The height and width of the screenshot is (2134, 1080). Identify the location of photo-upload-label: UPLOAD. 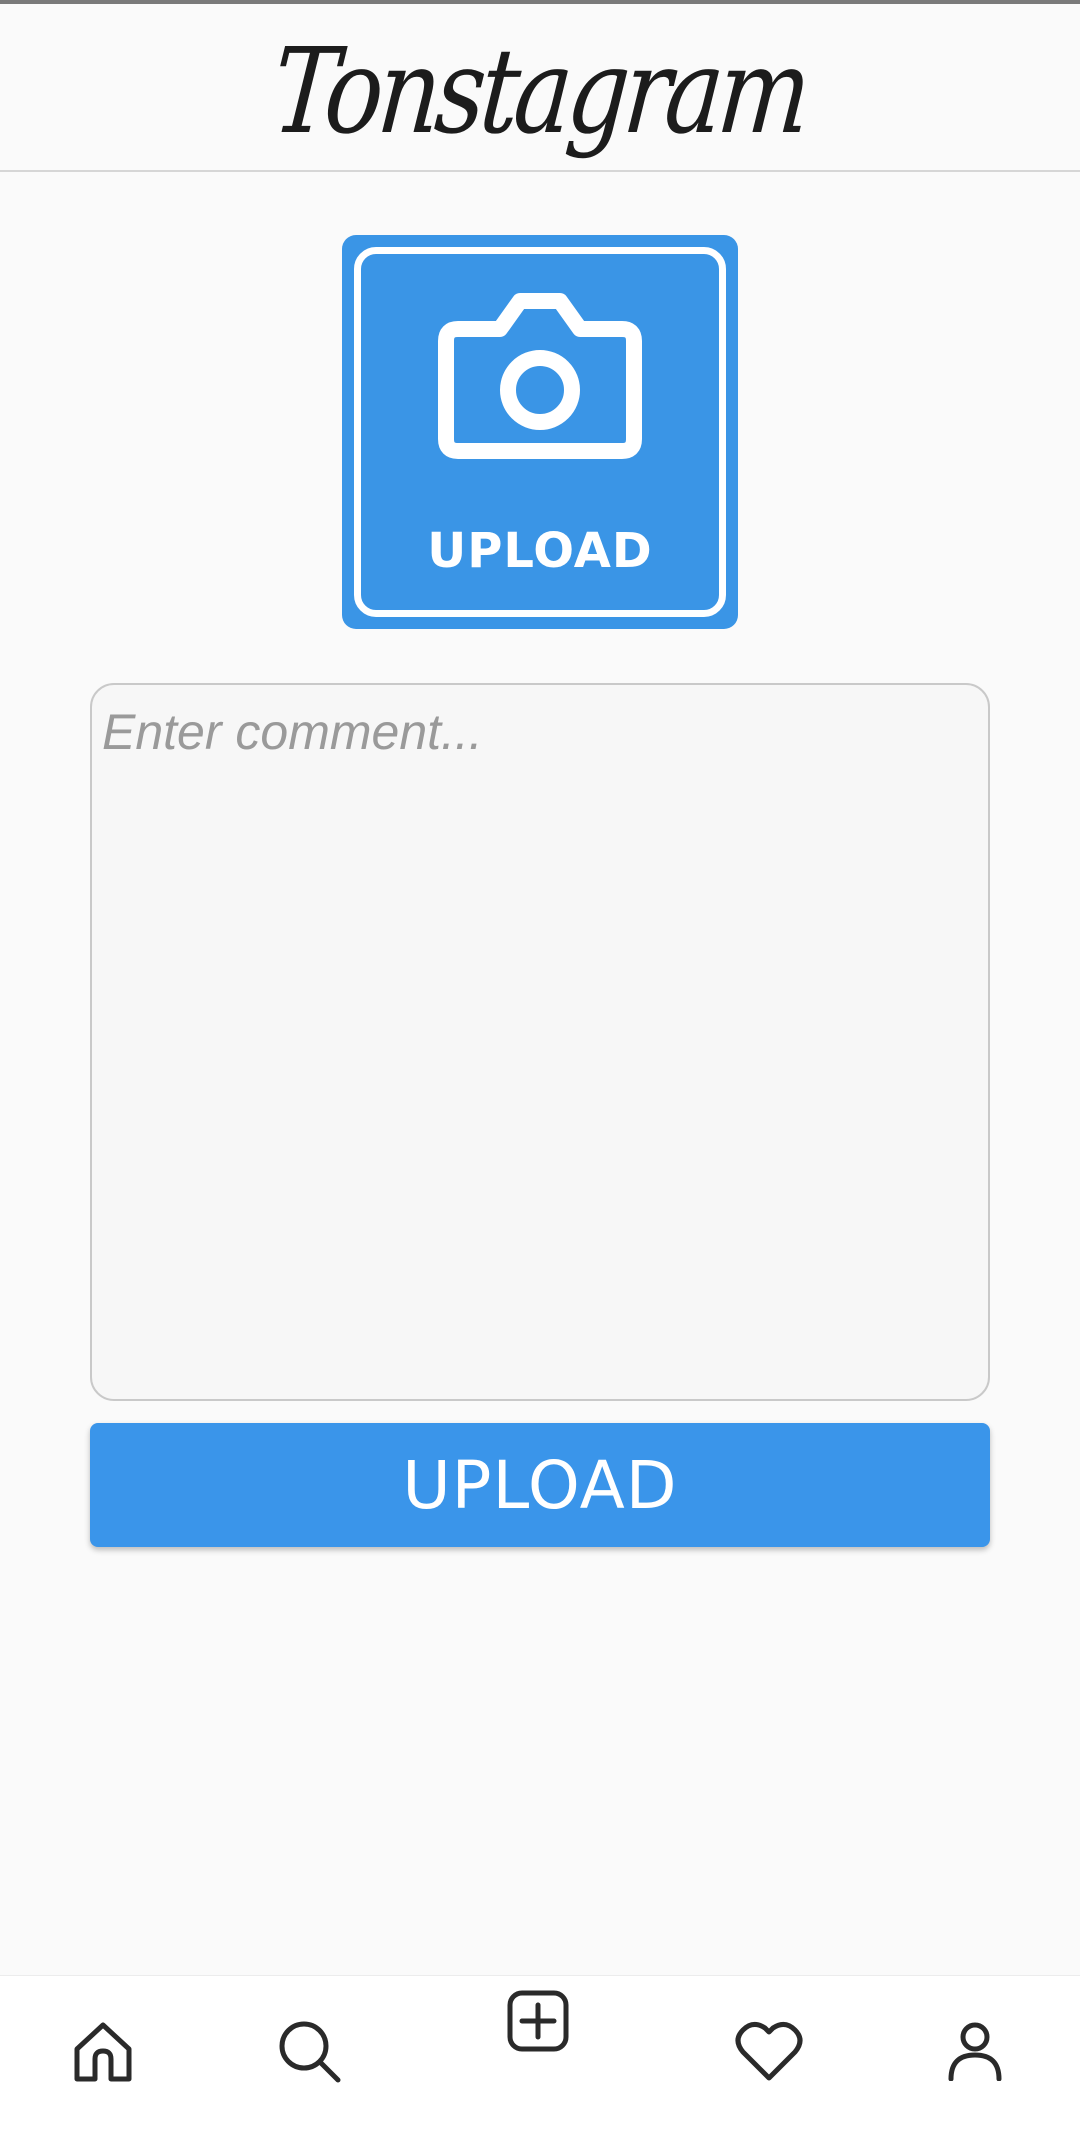
(540, 551).